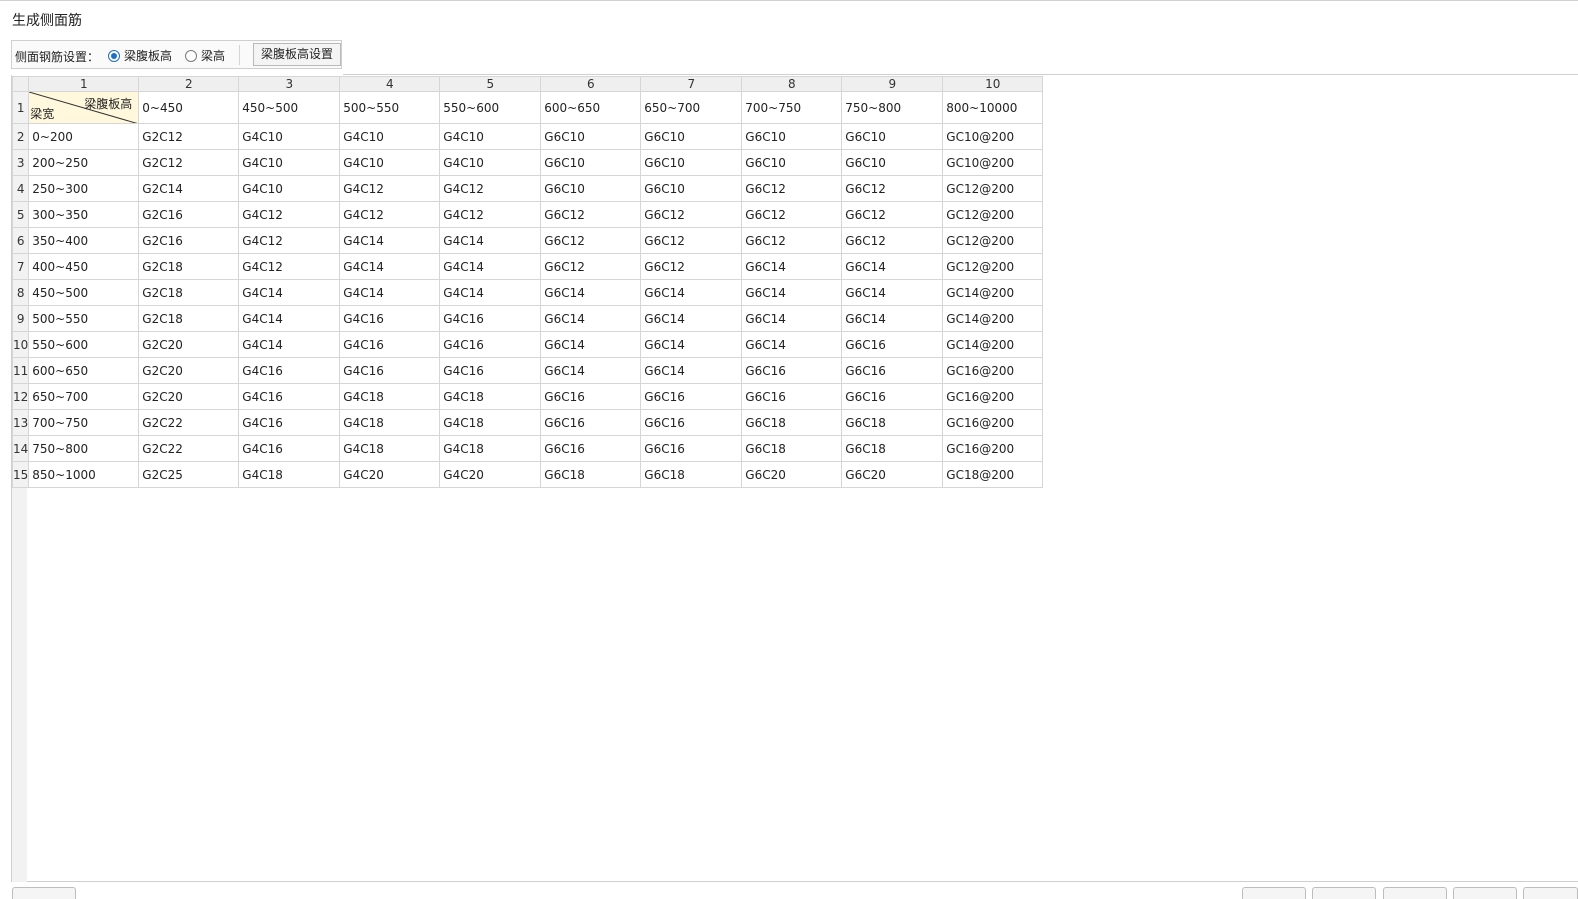 The image size is (1578, 899). I want to click on column-number: 9, so click(892, 84).